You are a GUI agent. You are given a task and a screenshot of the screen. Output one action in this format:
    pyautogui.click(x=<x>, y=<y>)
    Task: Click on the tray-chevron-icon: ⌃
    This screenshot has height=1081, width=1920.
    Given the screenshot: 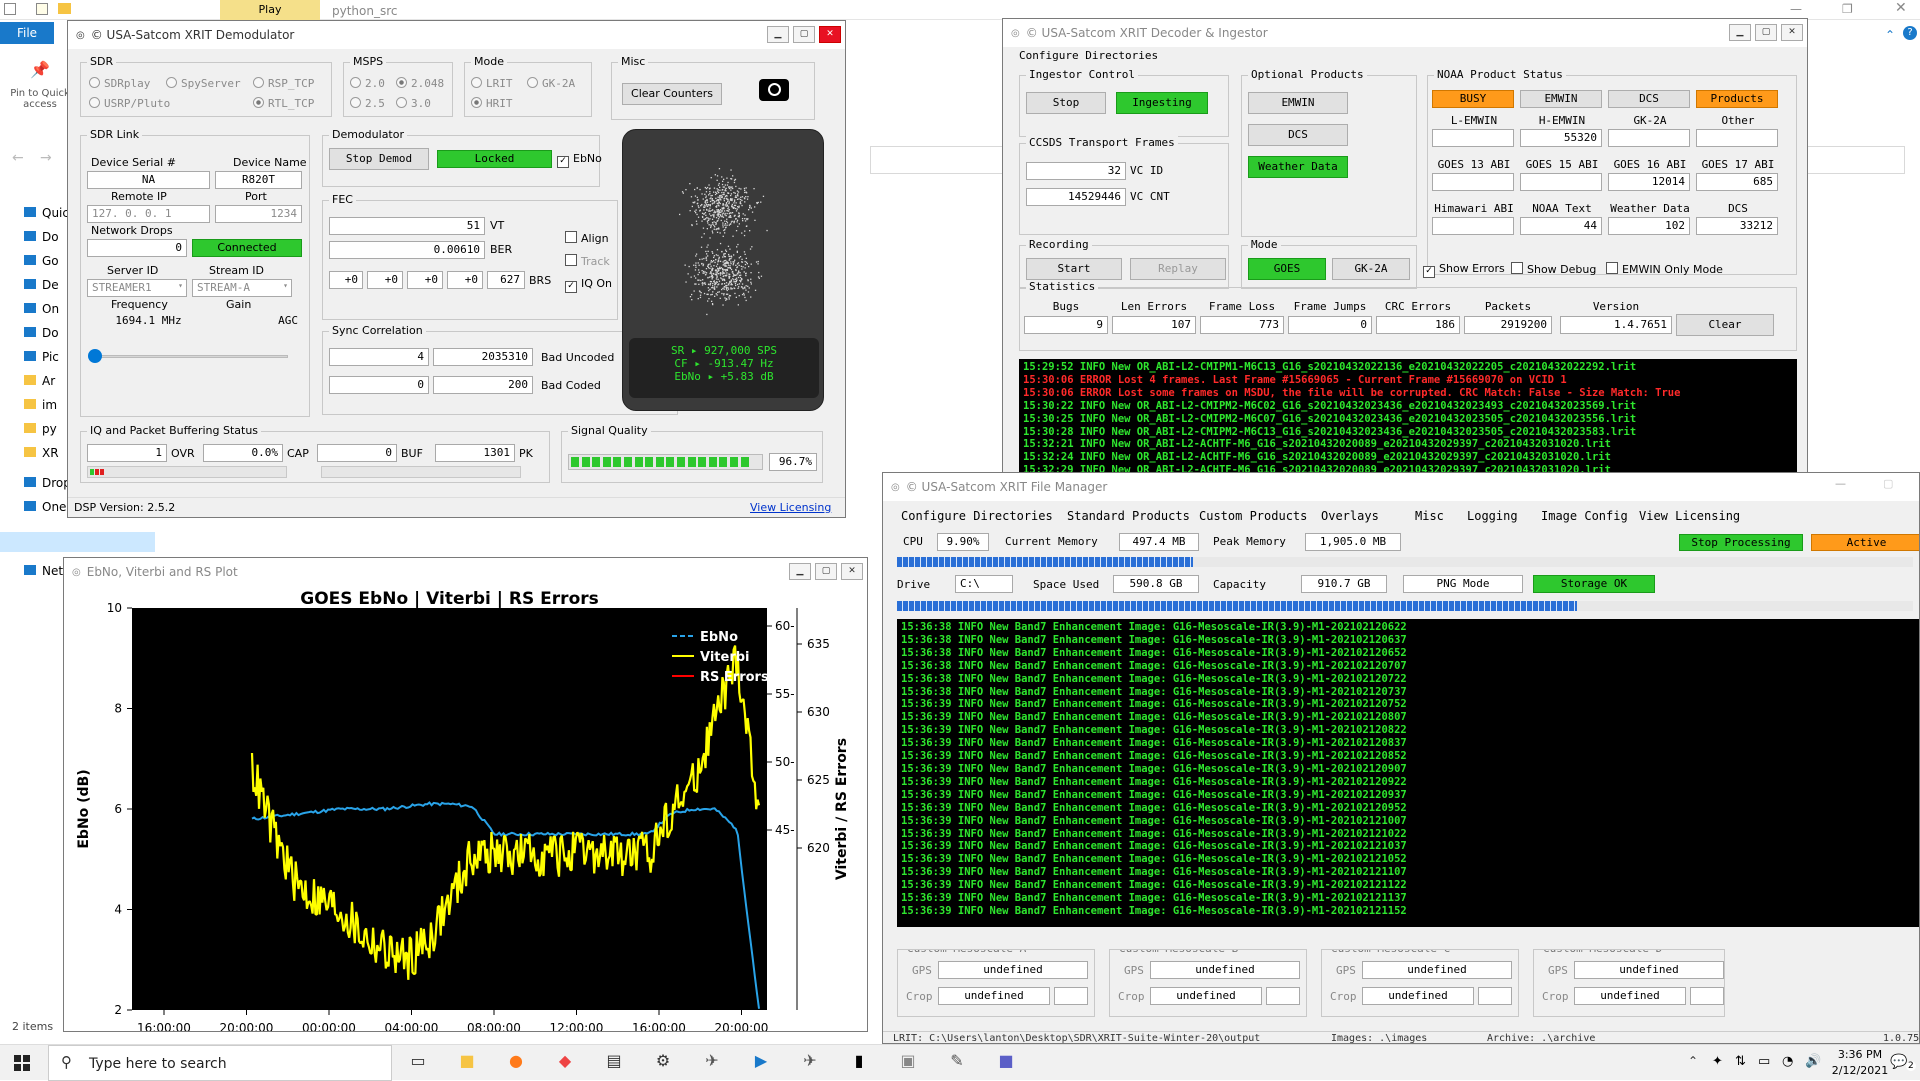 What is the action you would take?
    pyautogui.click(x=1693, y=1061)
    